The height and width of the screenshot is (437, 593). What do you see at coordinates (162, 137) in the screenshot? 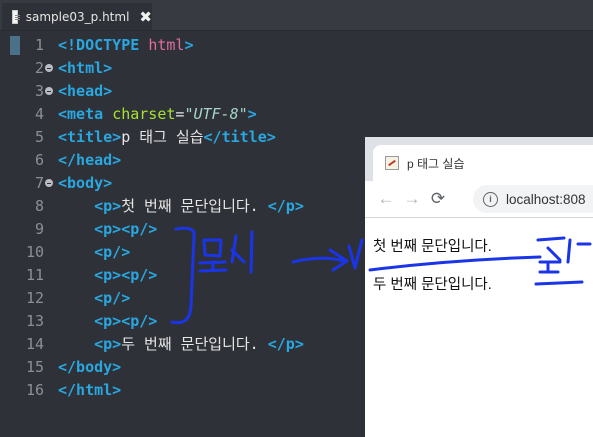
I see `code-token: p 태그 실습` at bounding box center [162, 137].